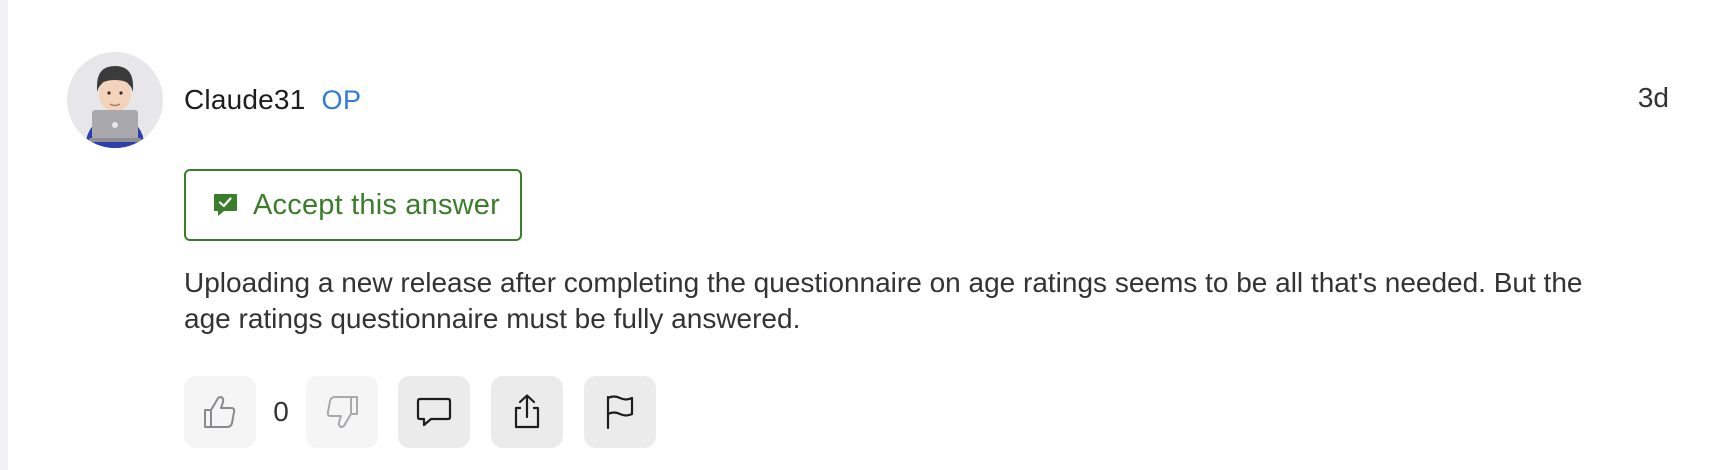  I want to click on thumbs-down-icon, so click(342, 412).